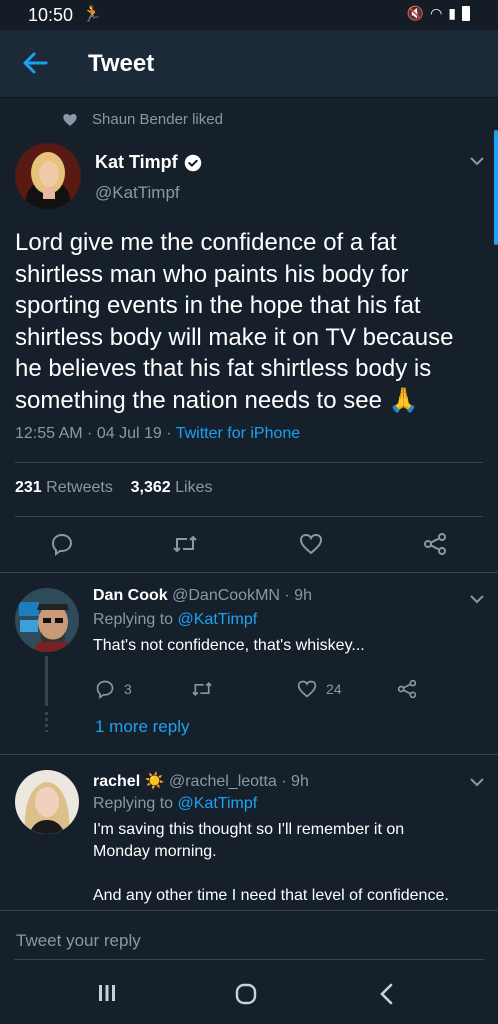  Describe the element at coordinates (192, 162) in the screenshot. I see `verified-badge-icon` at that location.